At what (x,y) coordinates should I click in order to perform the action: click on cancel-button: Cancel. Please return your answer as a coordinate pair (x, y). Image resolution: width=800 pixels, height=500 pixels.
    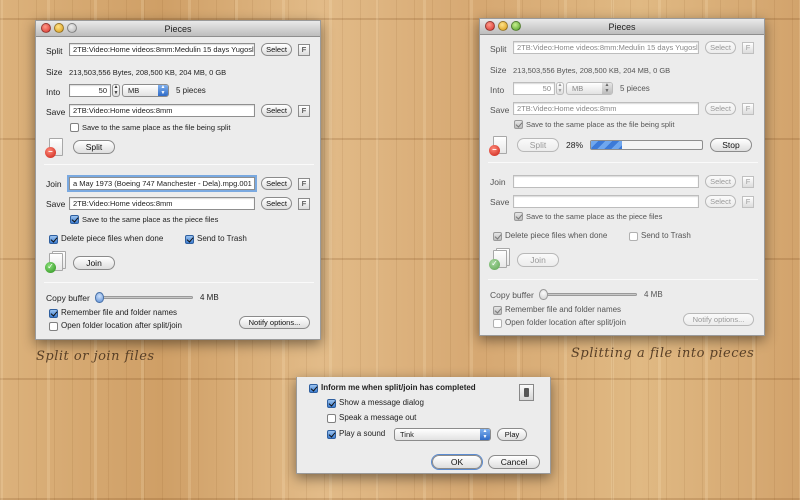
    Looking at the image, I should click on (514, 462).